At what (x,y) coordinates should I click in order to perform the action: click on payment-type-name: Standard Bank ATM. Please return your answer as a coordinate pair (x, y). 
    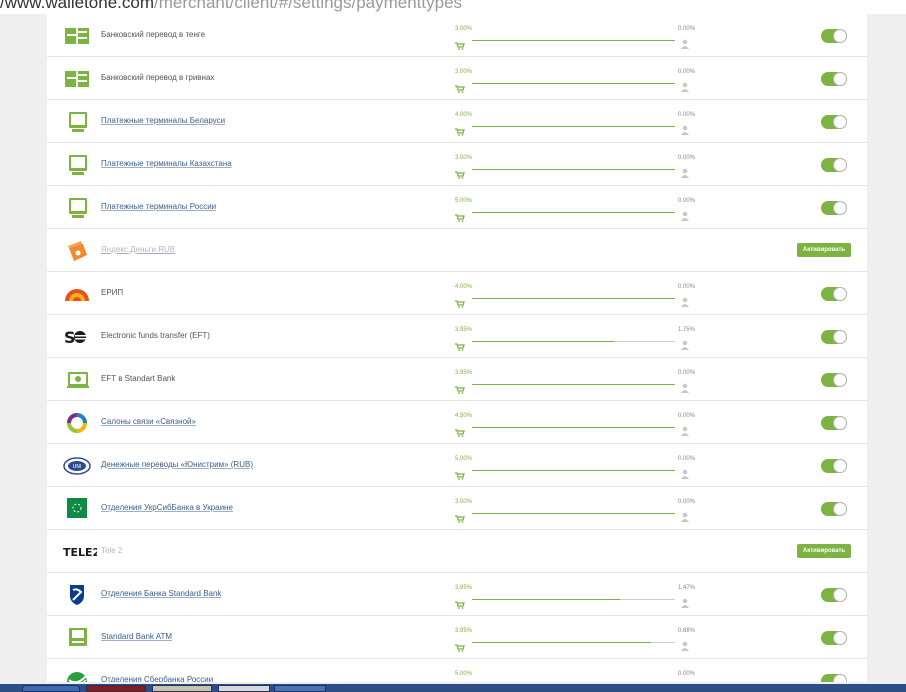
    Looking at the image, I should click on (136, 636).